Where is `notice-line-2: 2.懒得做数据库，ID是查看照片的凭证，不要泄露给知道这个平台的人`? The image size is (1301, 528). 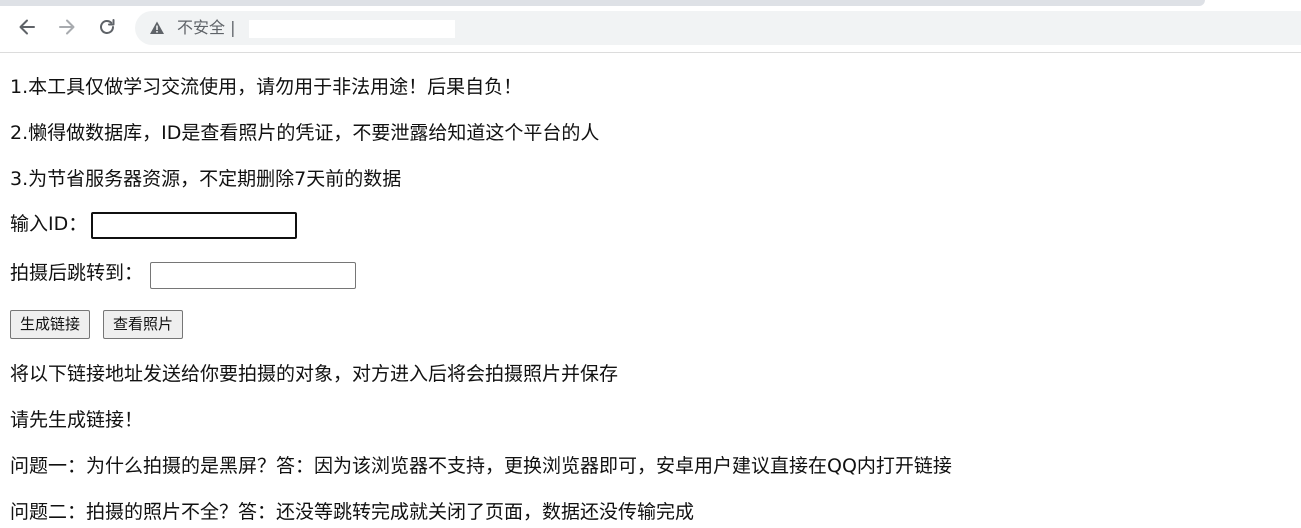
notice-line-2: 2.懒得做数据库，ID是查看照片的凭证，不要泄露给知道这个平台的人 is located at coordinates (305, 133).